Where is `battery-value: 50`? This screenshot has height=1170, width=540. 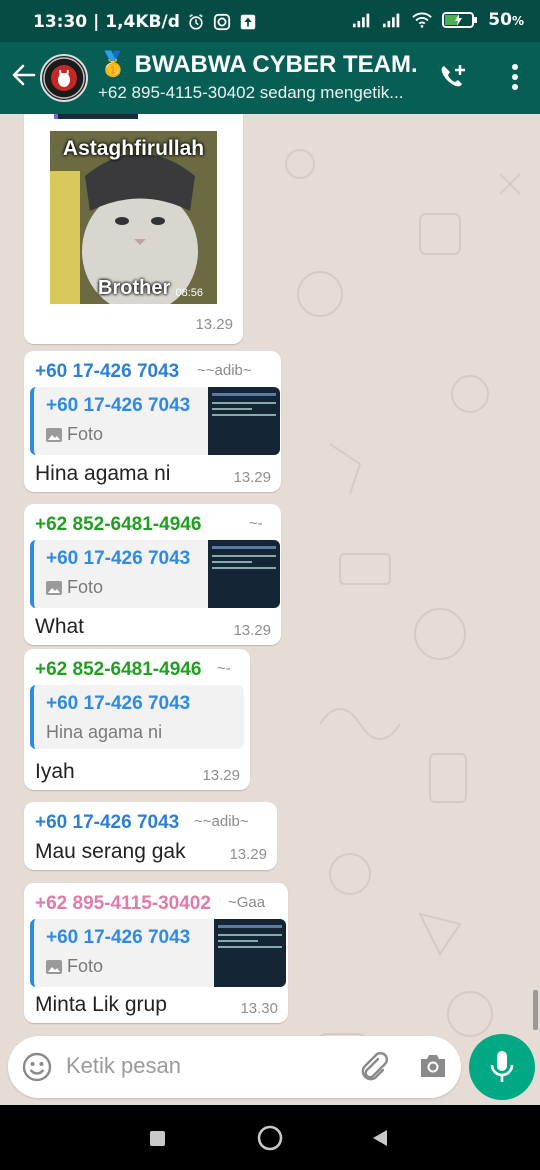 battery-value: 50 is located at coordinates (500, 20).